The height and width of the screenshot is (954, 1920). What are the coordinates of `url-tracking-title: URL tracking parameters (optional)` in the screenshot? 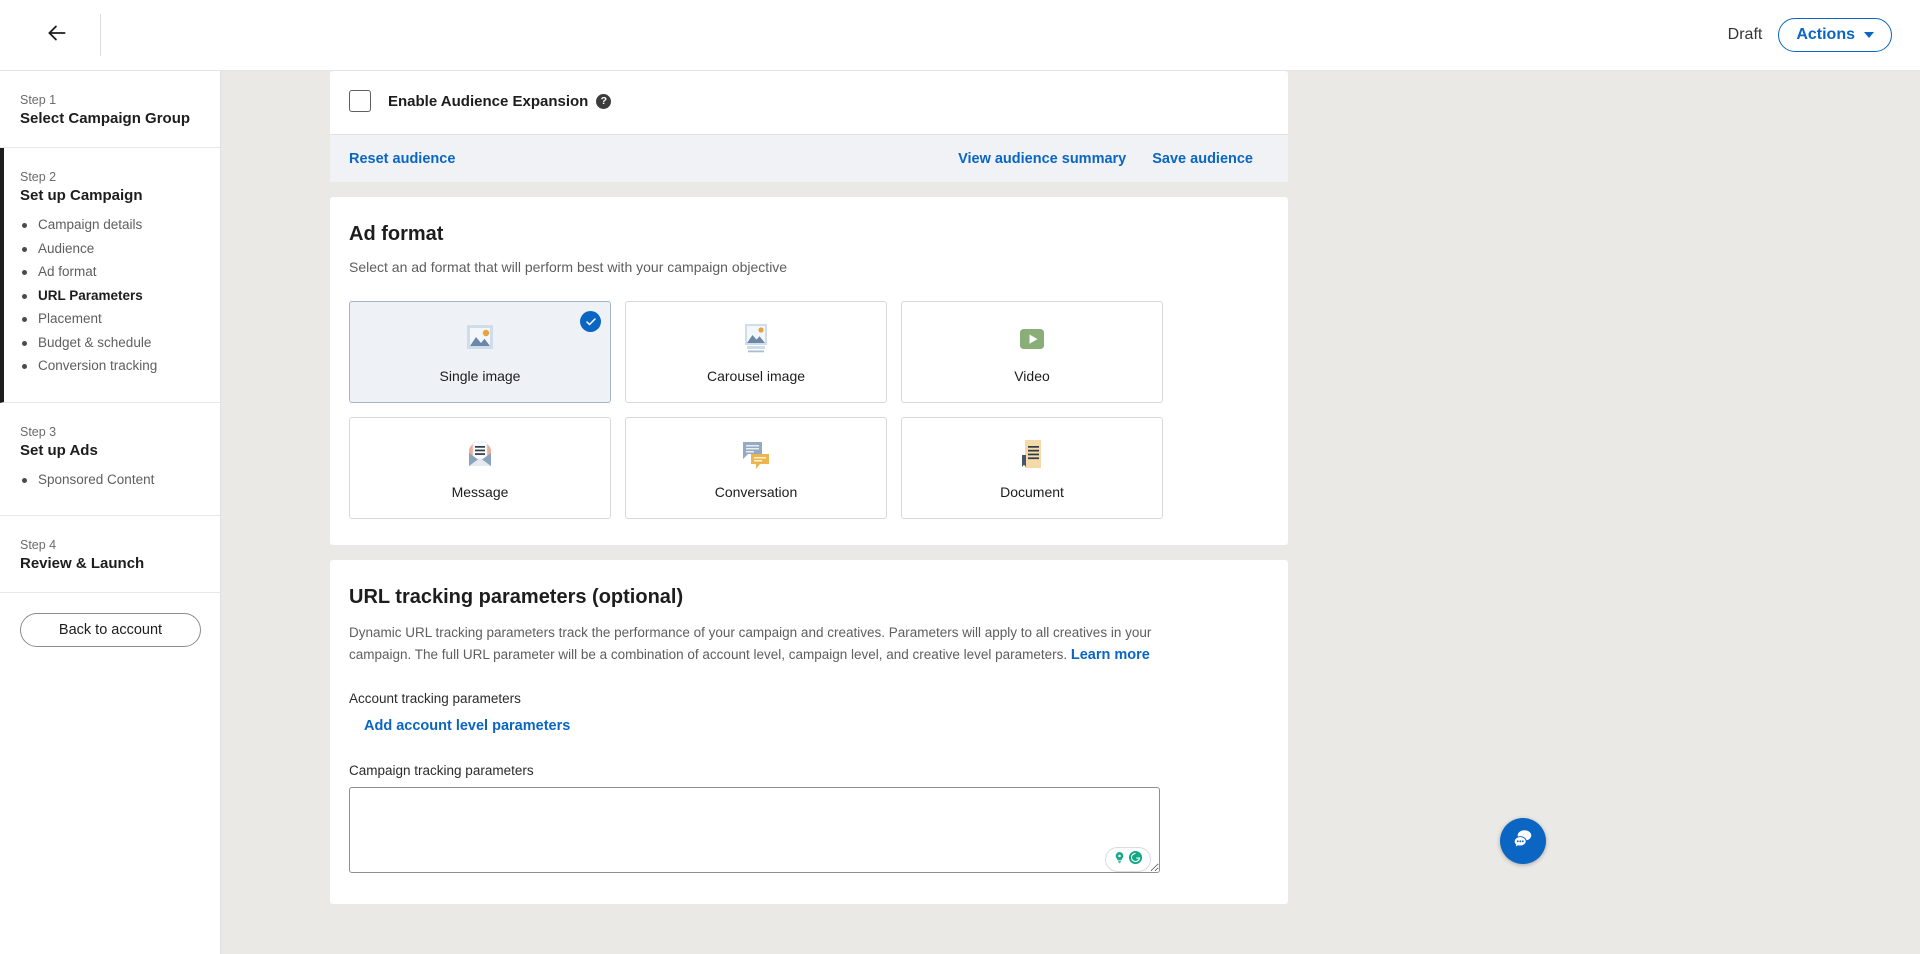 It's located at (516, 597).